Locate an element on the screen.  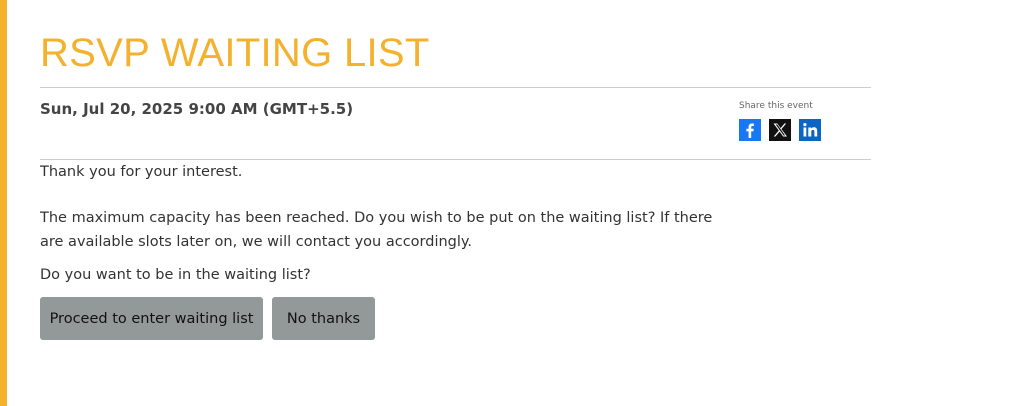
facebook-share-button is located at coordinates (750, 130).